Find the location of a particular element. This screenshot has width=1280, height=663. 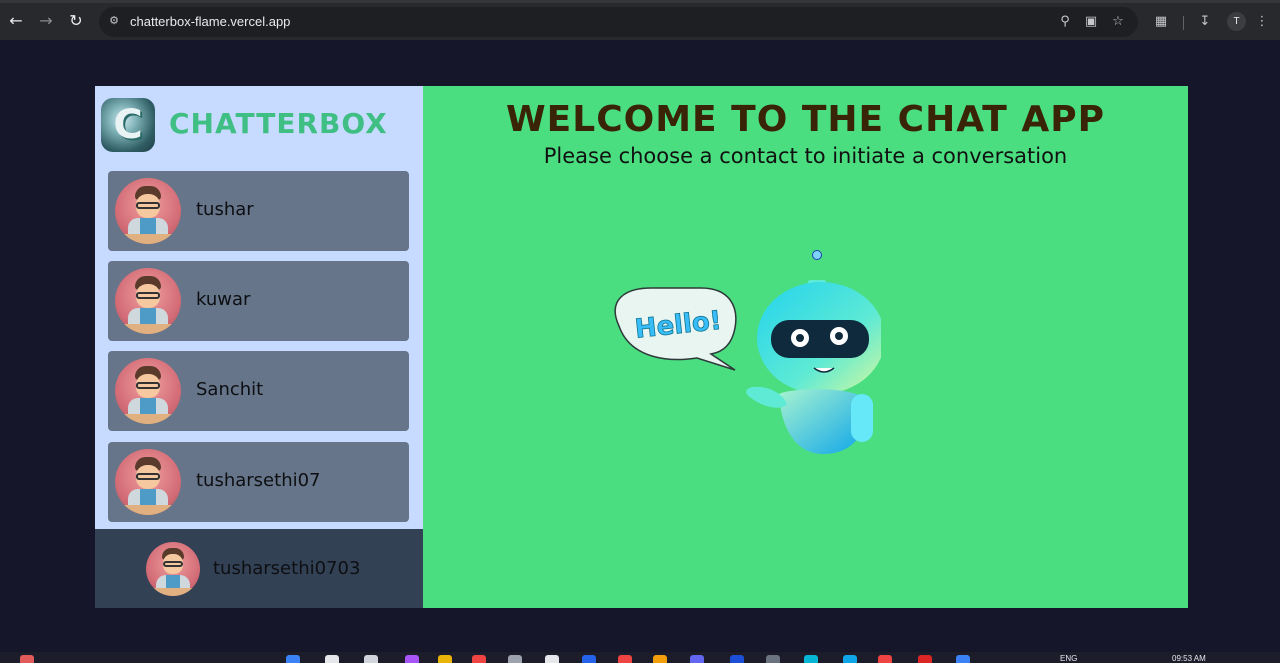

downloads-icon: ↧ is located at coordinates (1205, 22).